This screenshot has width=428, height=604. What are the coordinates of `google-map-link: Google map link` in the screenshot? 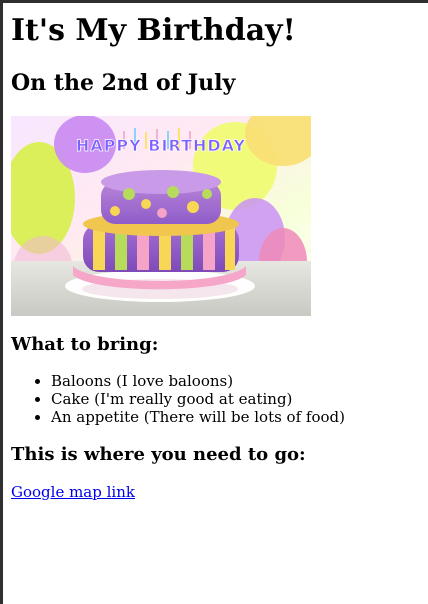 It's located at (73, 492).